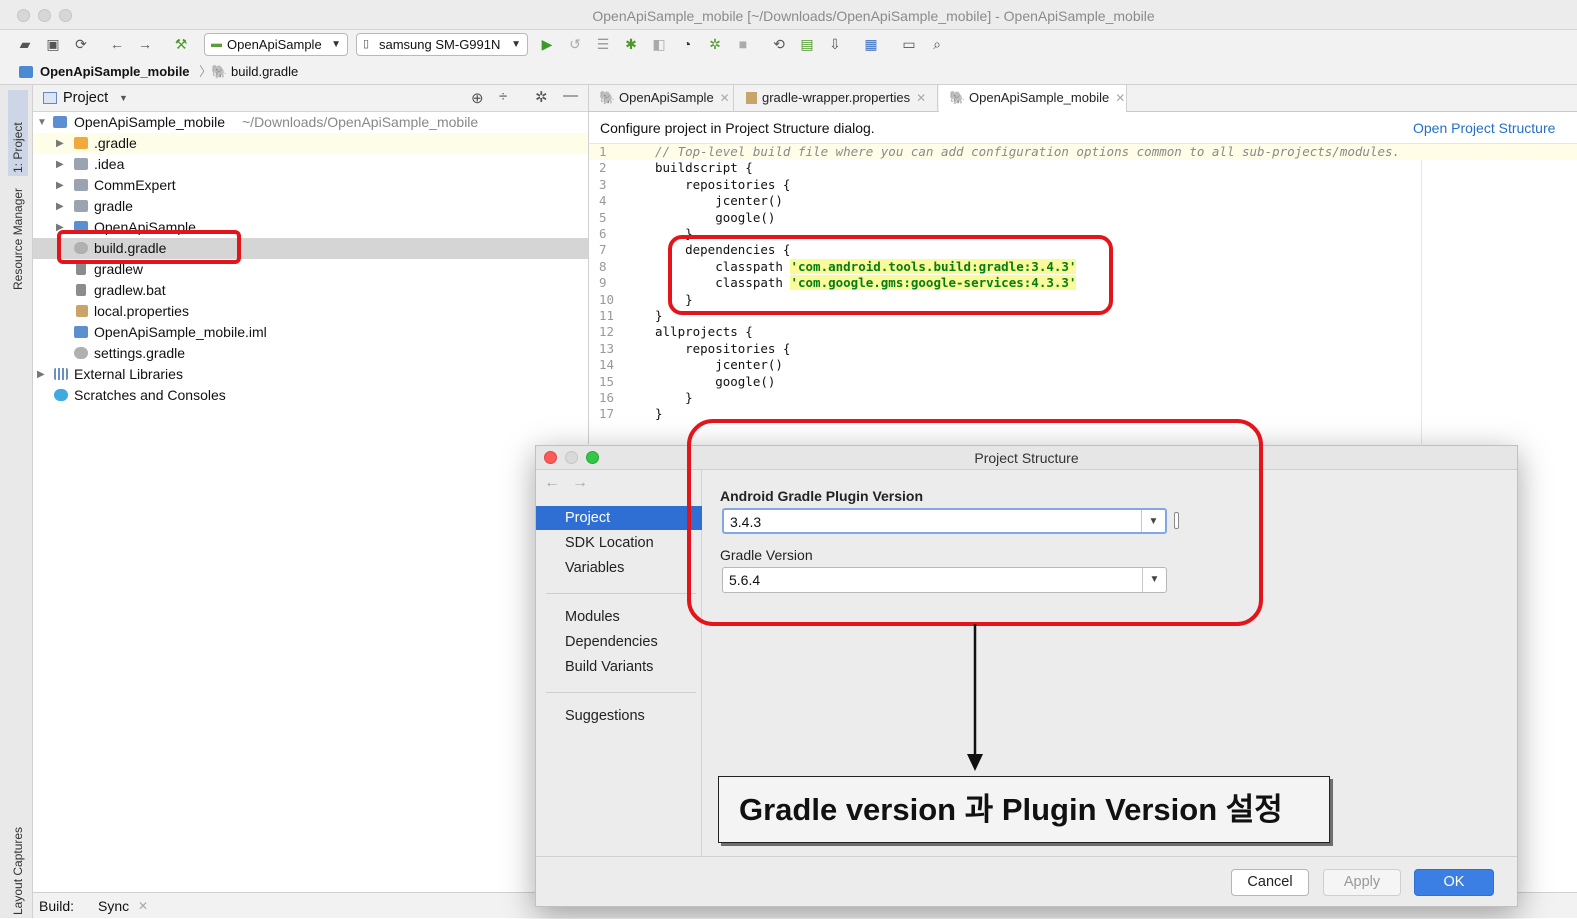  Describe the element at coordinates (619, 543) in the screenshot. I see `nav-item-sdk-location: SDK Location` at that location.